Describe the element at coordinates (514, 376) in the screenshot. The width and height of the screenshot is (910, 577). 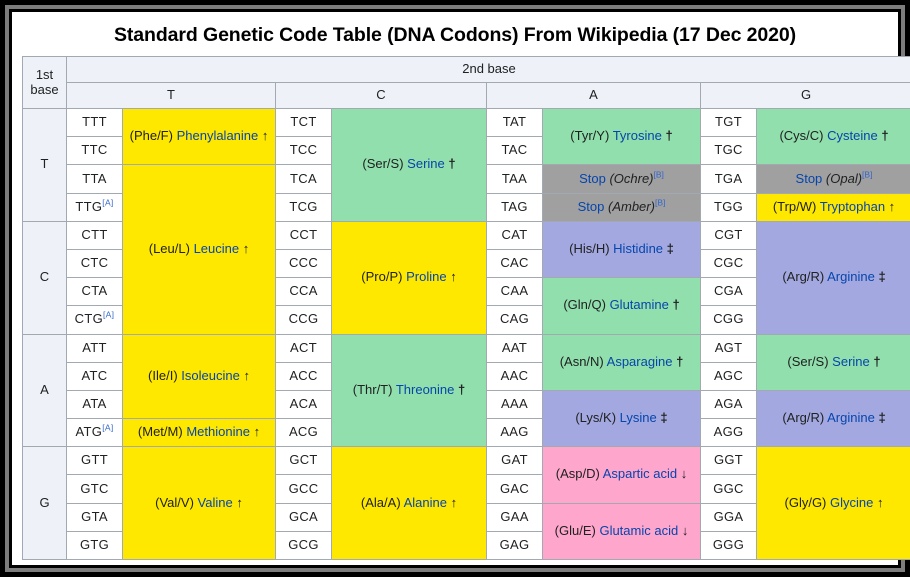
I see `codon-cell-AAC: AAC` at that location.